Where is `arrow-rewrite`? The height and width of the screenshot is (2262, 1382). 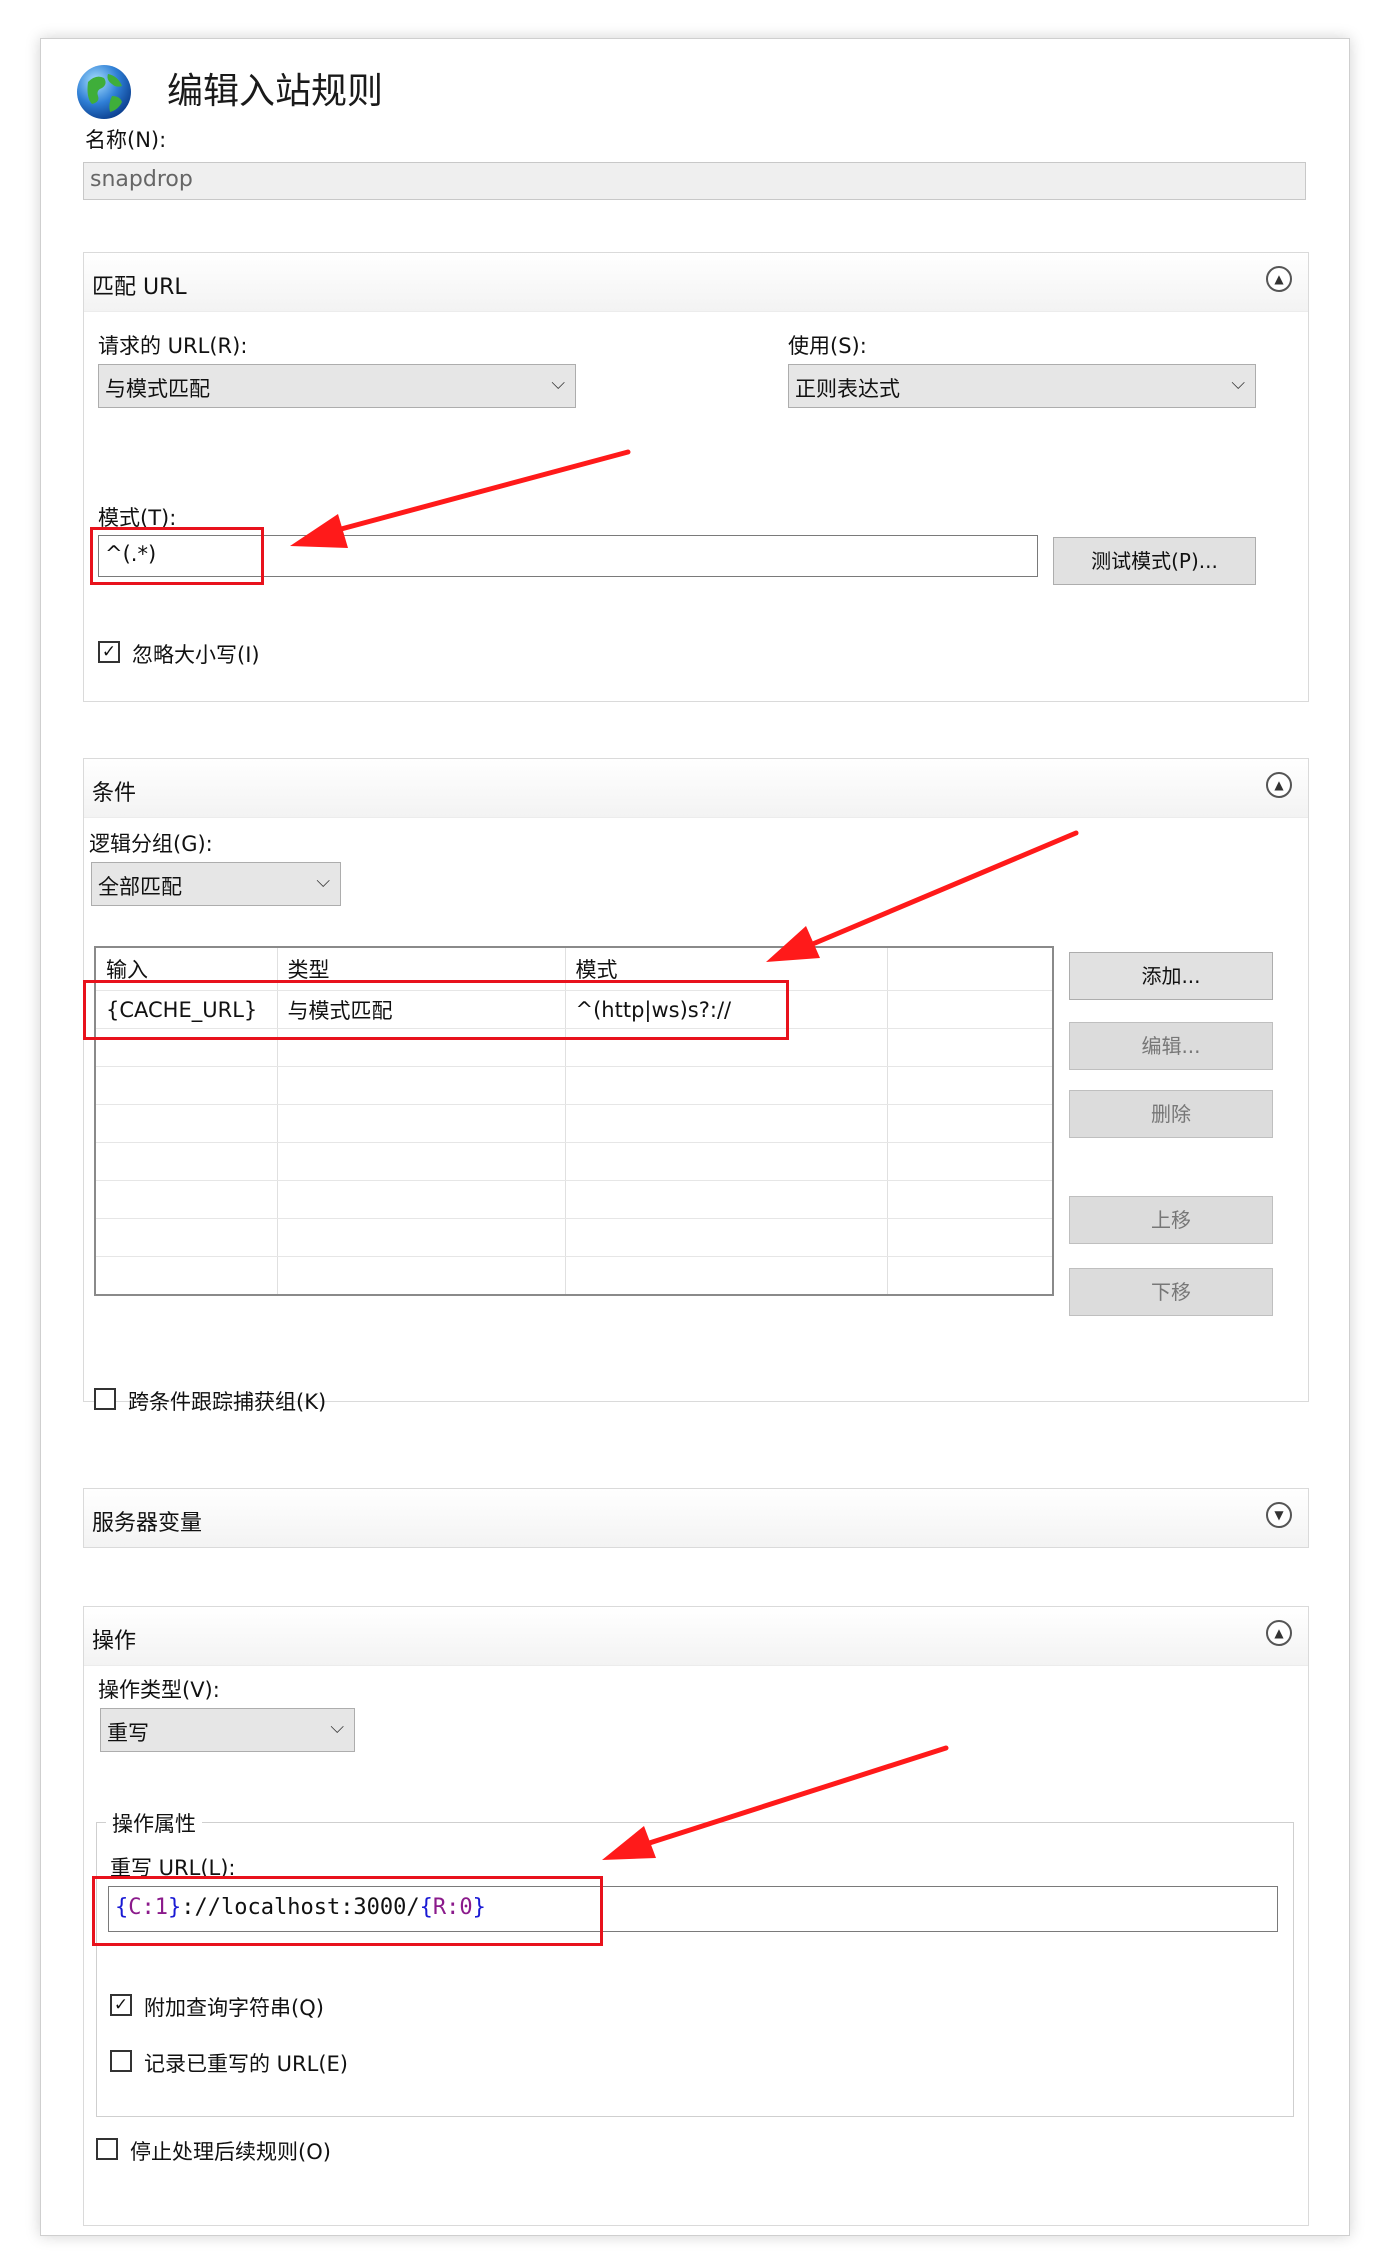 arrow-rewrite is located at coordinates (775, 1802).